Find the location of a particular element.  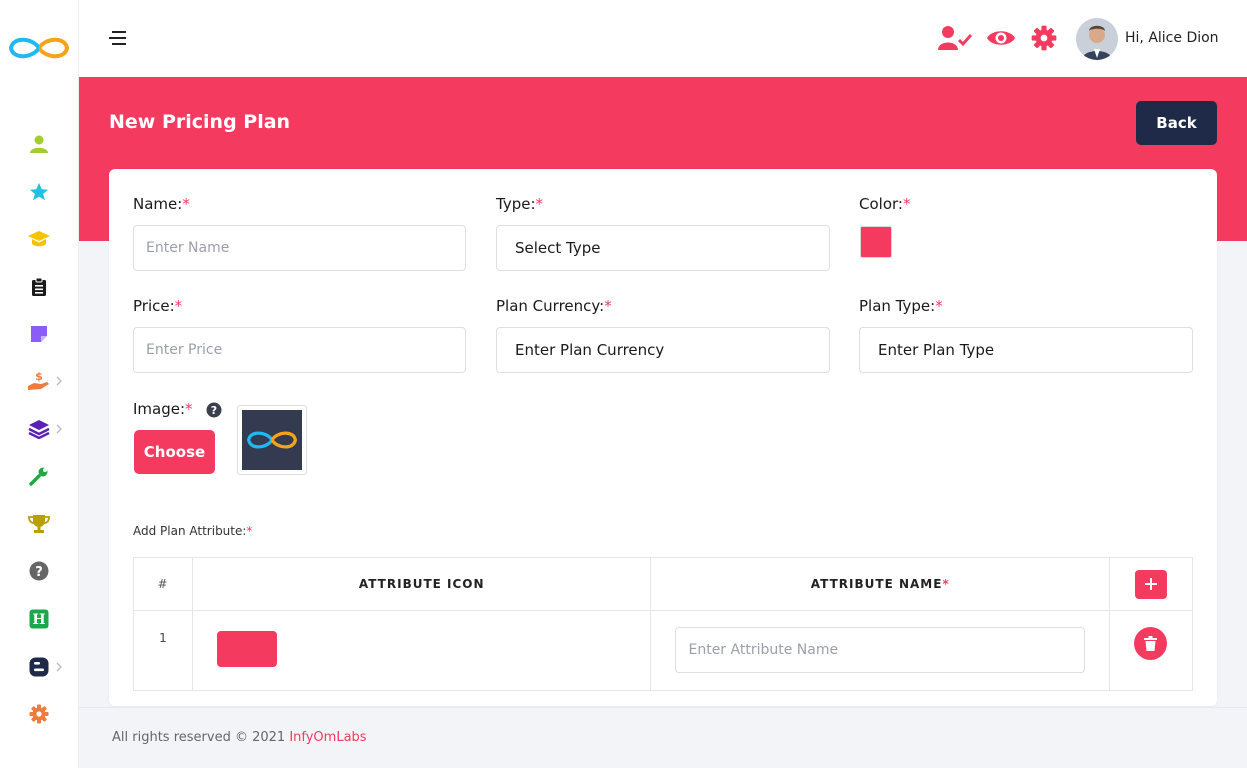

sidebar-item-tools is located at coordinates (39, 476).